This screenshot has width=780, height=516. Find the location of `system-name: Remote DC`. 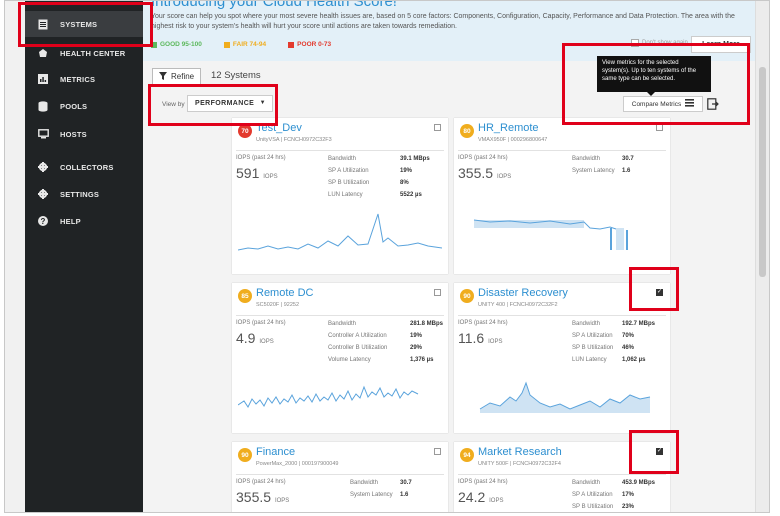

system-name: Remote DC is located at coordinates (284, 293).